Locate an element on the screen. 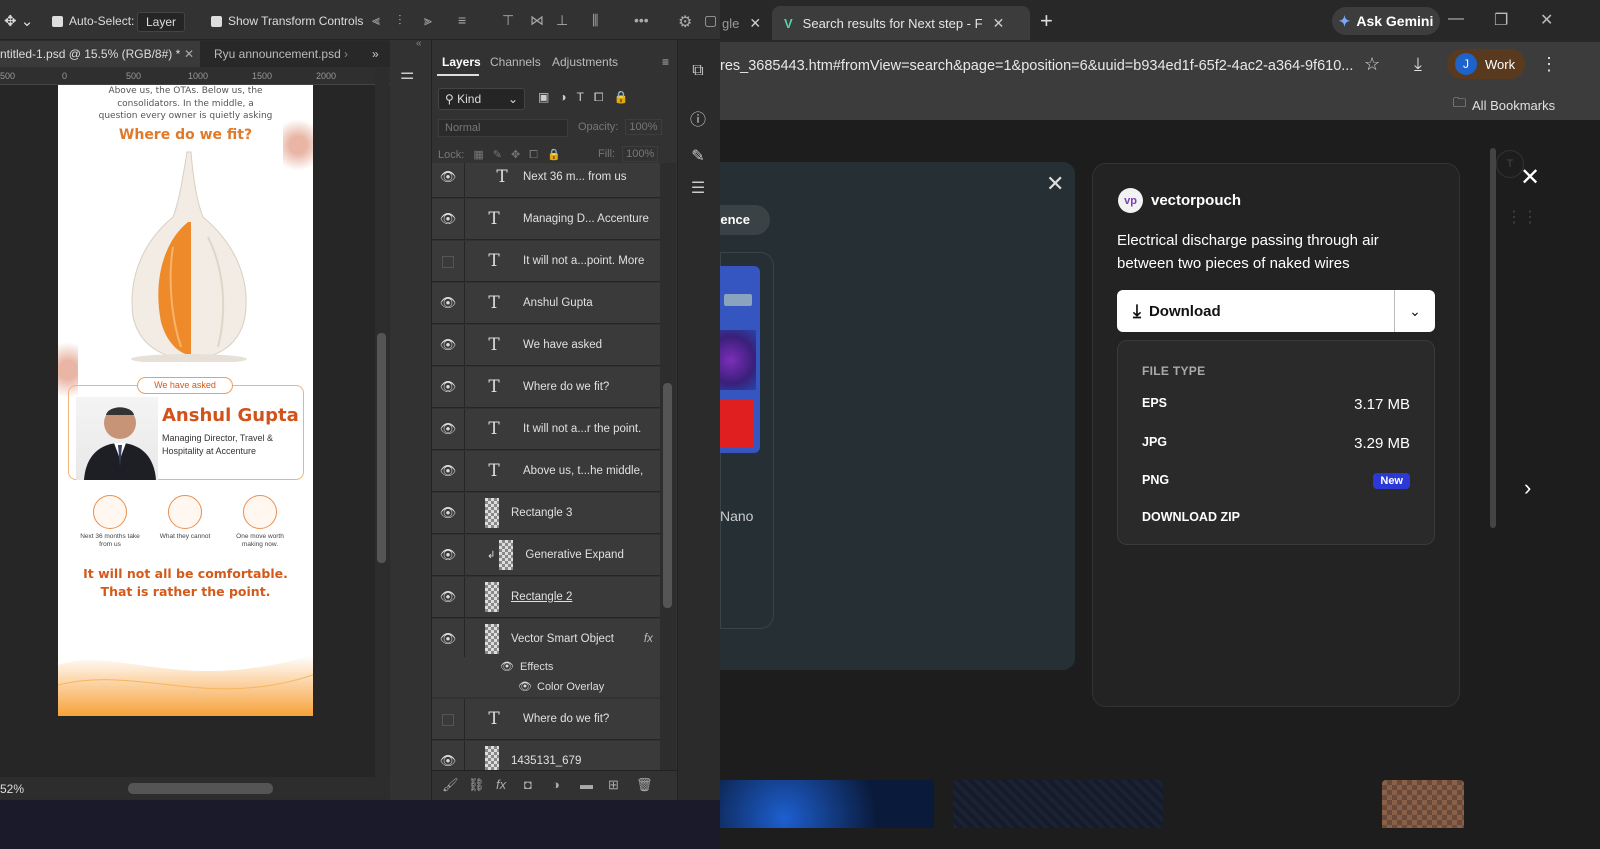  file-option-png: PNG New is located at coordinates (1276, 481).